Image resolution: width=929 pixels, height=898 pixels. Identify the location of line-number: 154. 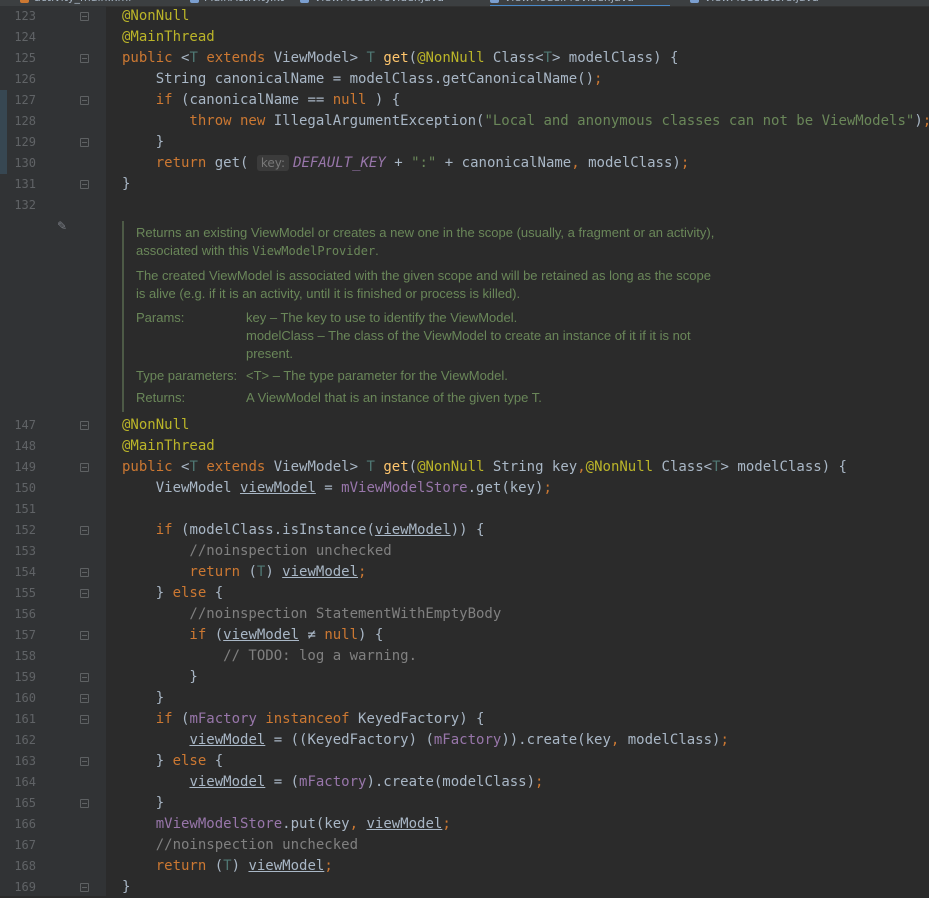
(25, 572).